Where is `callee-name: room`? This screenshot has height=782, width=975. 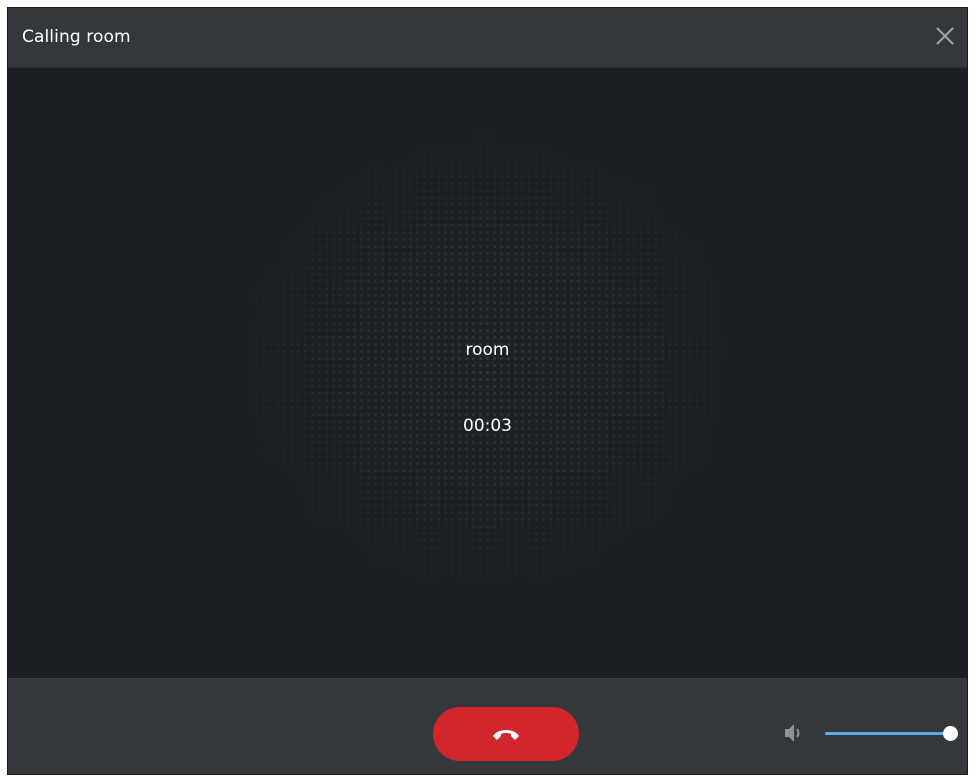 callee-name: room is located at coordinates (487, 350).